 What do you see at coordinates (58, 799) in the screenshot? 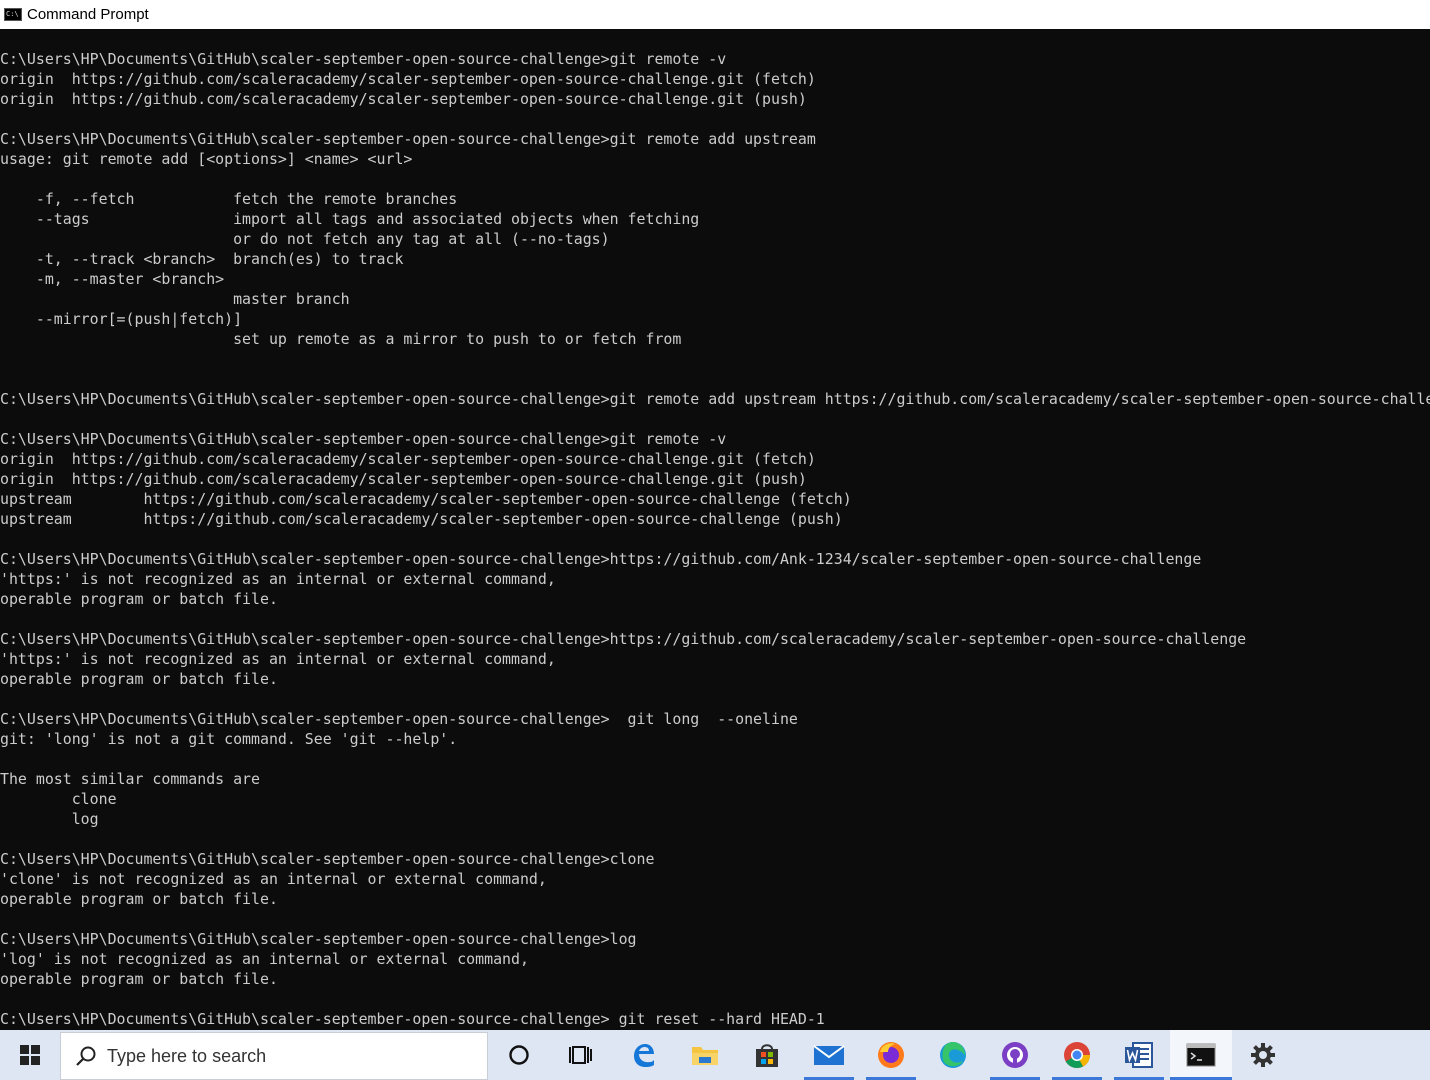
I see `console-line: clone` at bounding box center [58, 799].